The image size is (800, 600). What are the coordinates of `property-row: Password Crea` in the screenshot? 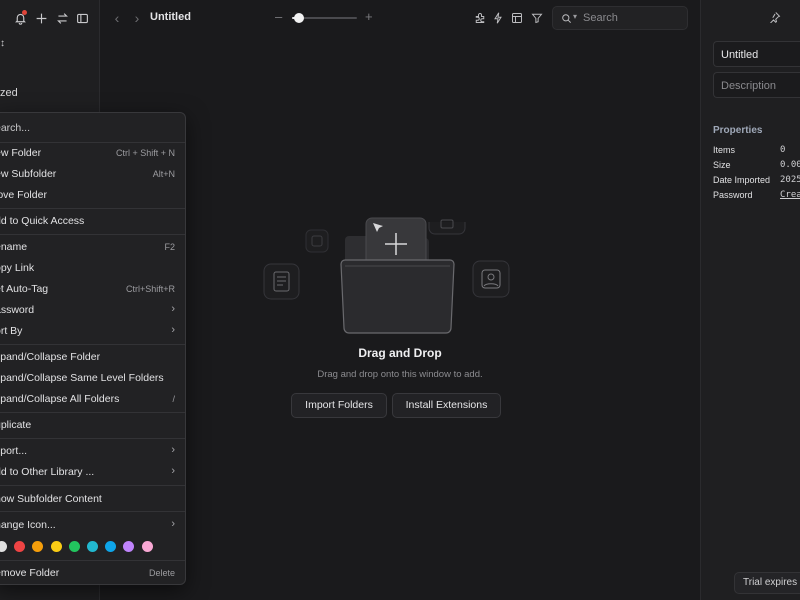 It's located at (756, 196).